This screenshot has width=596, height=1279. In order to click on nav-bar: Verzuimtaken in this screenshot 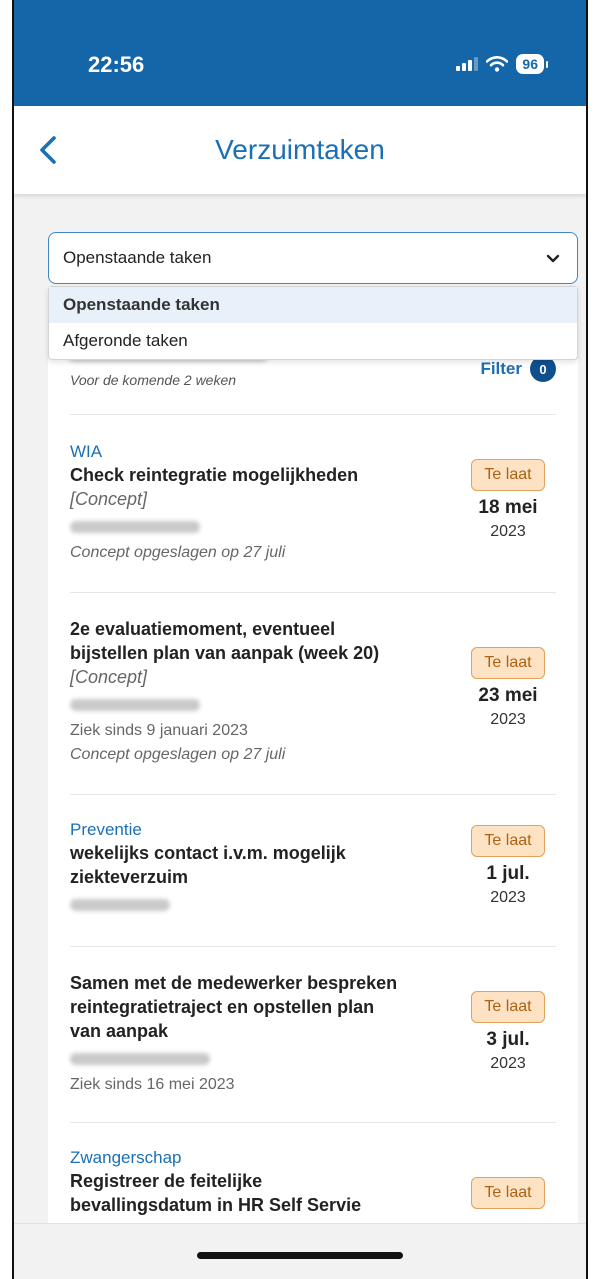, I will do `click(300, 150)`.